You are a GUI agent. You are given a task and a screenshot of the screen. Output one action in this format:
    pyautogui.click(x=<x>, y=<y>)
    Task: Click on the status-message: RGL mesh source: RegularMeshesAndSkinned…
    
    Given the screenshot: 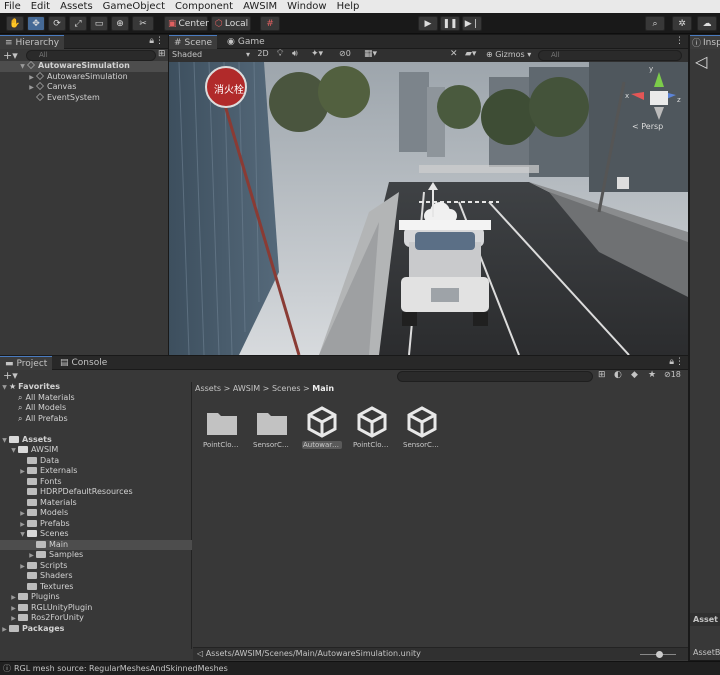 What is the action you would take?
    pyautogui.click(x=121, y=668)
    